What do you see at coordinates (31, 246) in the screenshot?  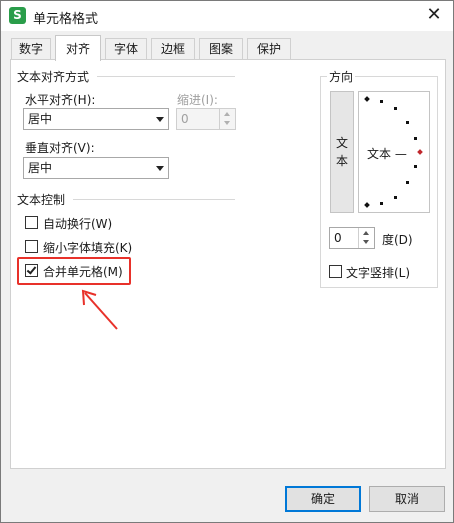 I see `shrink-to-fit-checkbox` at bounding box center [31, 246].